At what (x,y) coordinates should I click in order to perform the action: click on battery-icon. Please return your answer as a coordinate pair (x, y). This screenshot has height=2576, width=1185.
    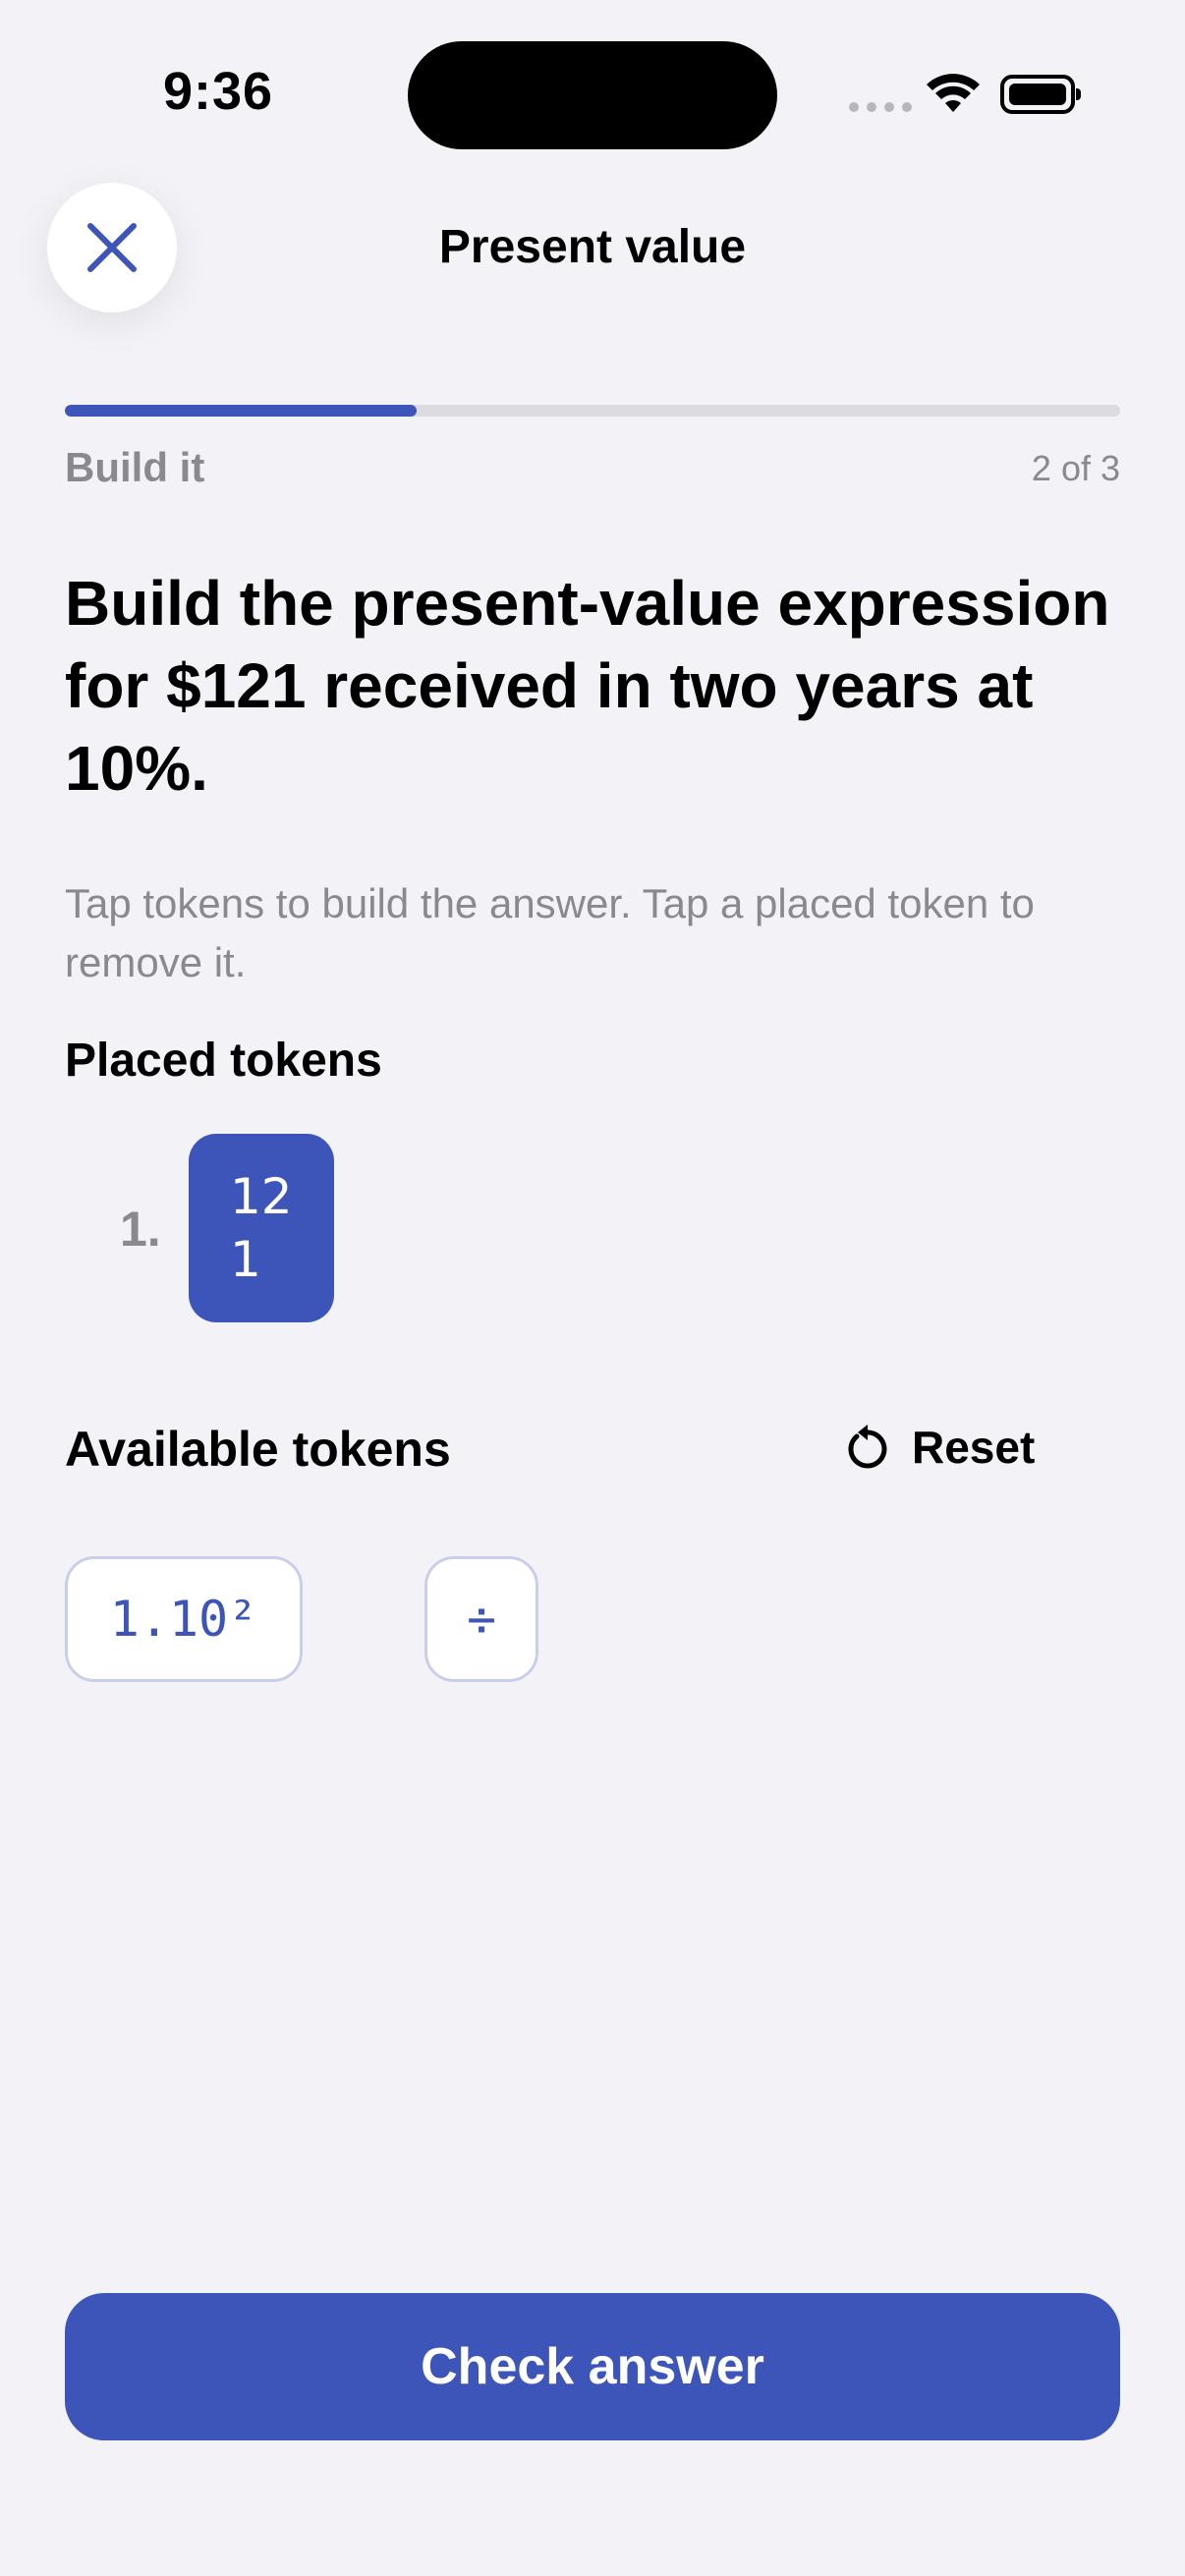
    Looking at the image, I should click on (1041, 94).